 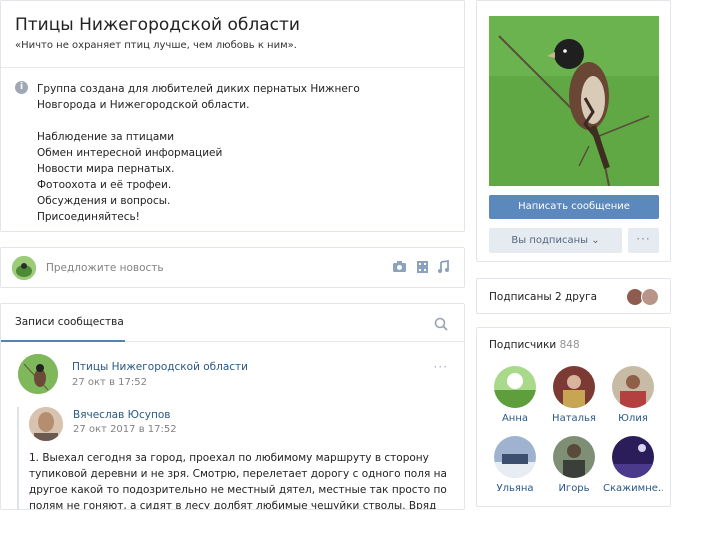 I want to click on suggest-news-card: Предложите новость, so click(x=232, y=267).